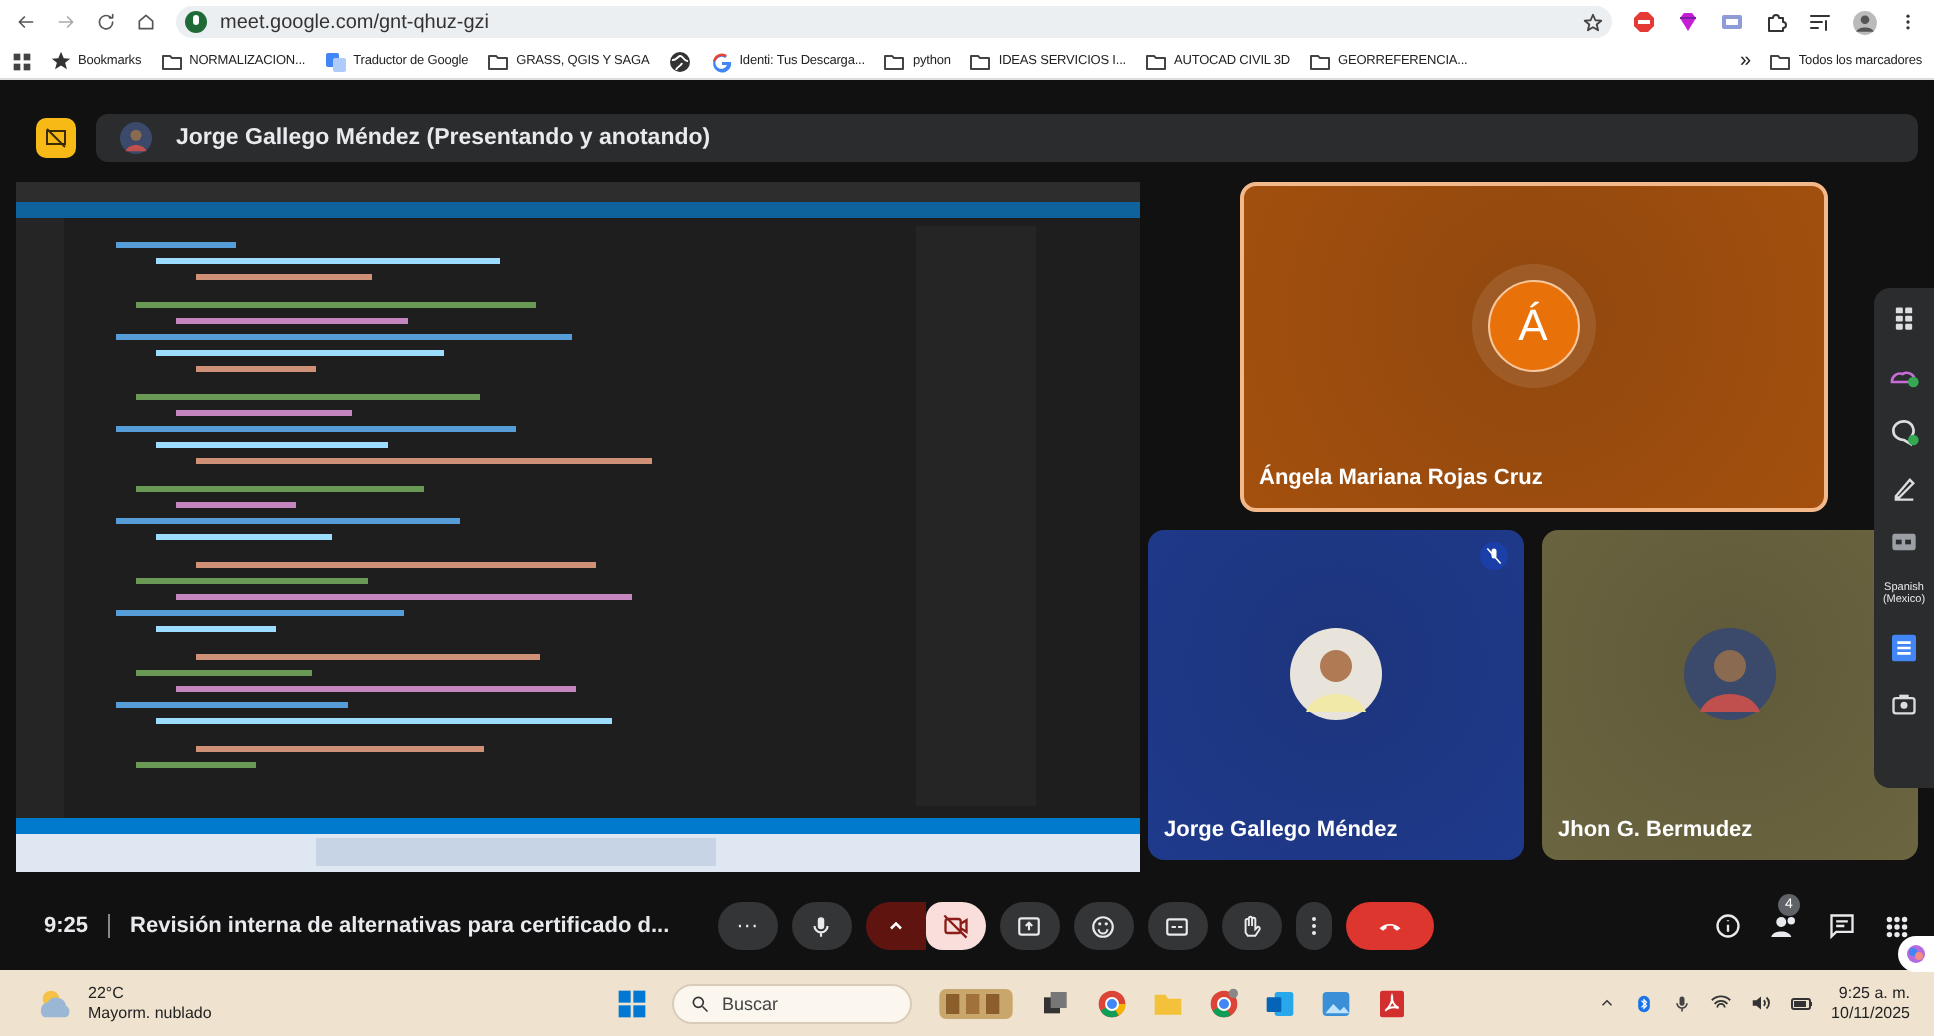 Image resolution: width=1934 pixels, height=1036 pixels. What do you see at coordinates (1904, 704) in the screenshot?
I see `camera-icon` at bounding box center [1904, 704].